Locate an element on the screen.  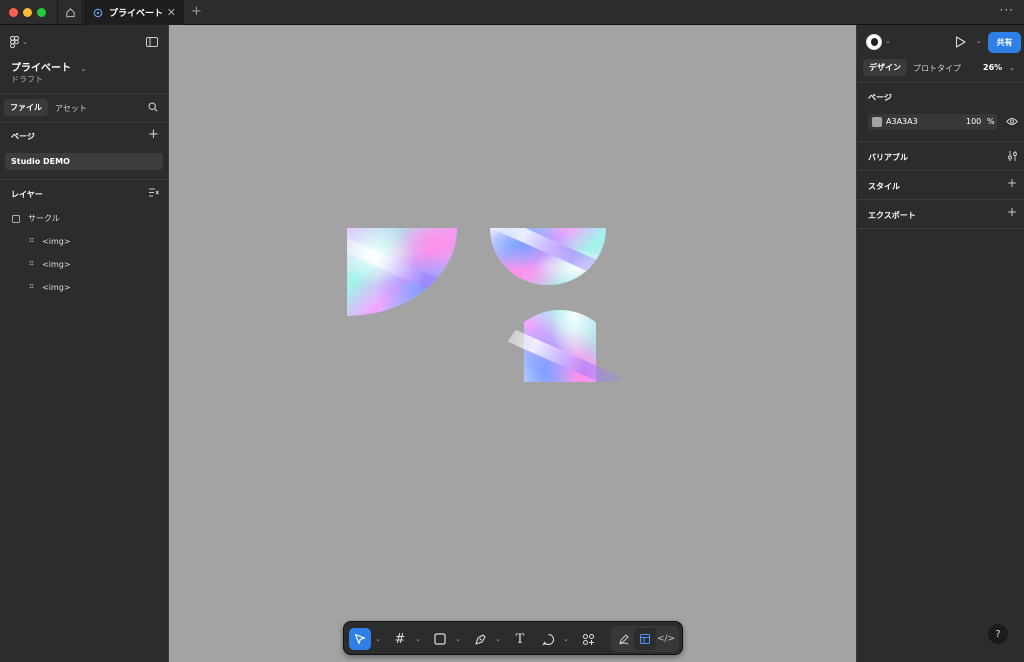
file-name: プライベート ⌄ is located at coordinates (48, 66).